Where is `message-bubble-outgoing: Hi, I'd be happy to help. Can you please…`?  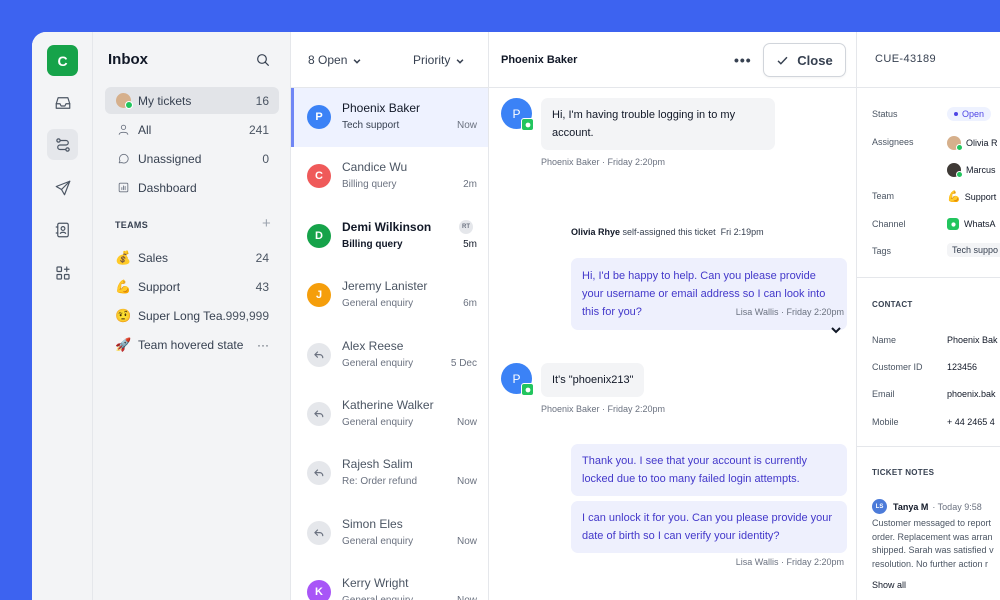 message-bubble-outgoing: Hi, I'd be happy to help. Can you please… is located at coordinates (709, 294).